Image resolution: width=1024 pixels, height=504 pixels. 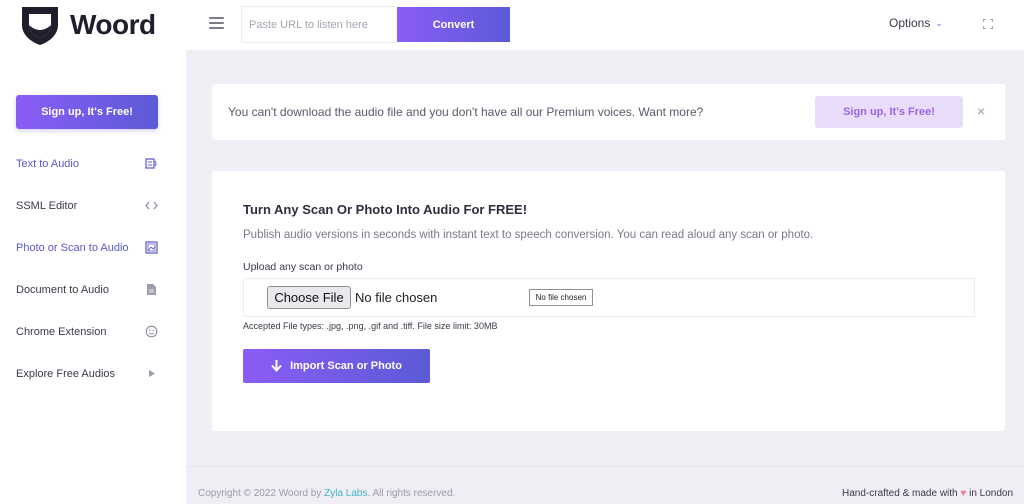 I want to click on hamburger-menu-icon, so click(x=216, y=23).